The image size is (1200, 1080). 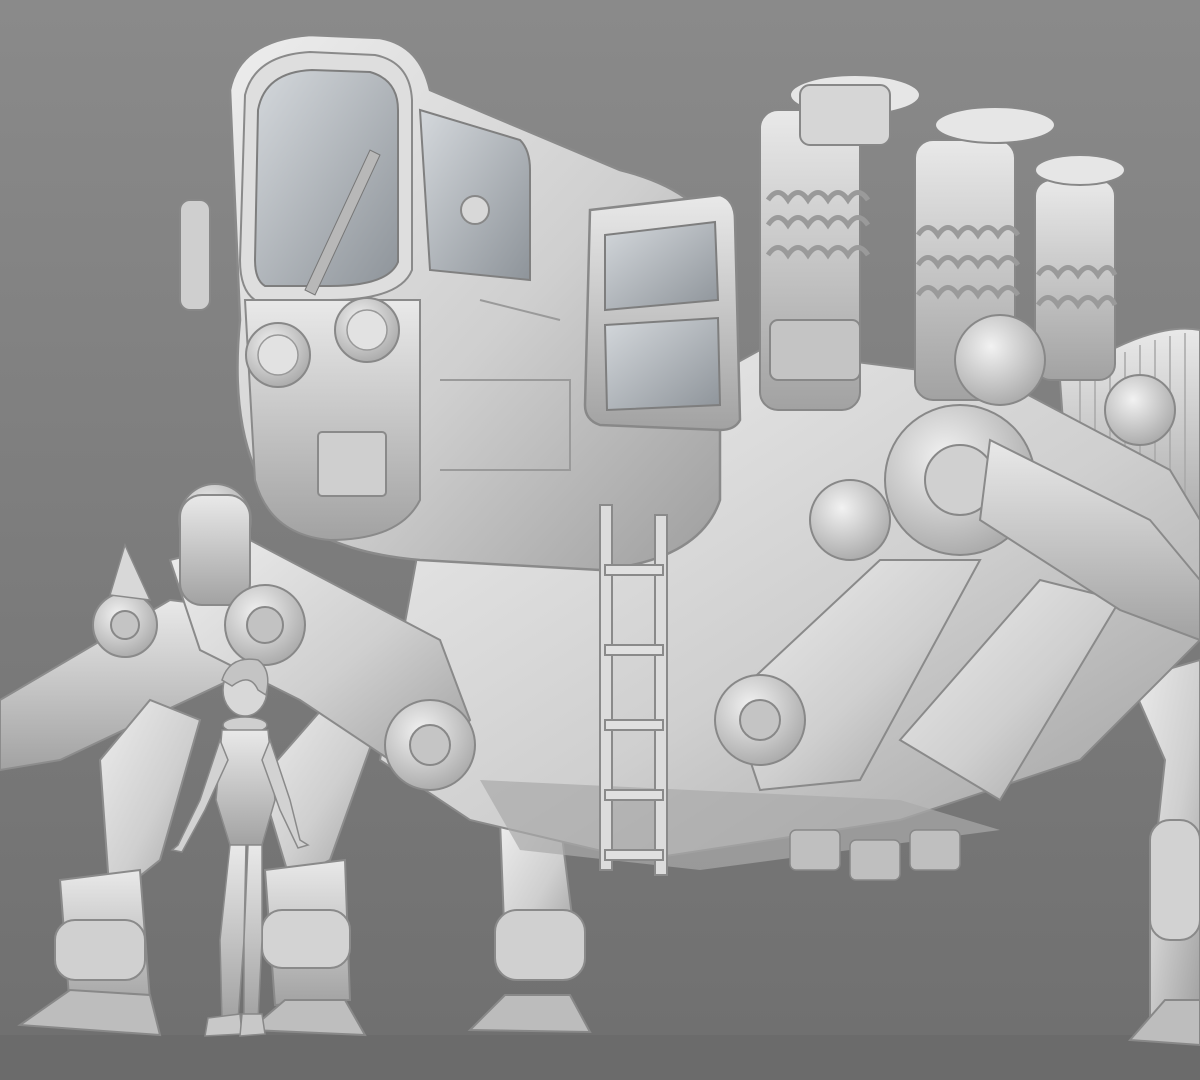 I want to click on floor, so click(x=600, y=1057).